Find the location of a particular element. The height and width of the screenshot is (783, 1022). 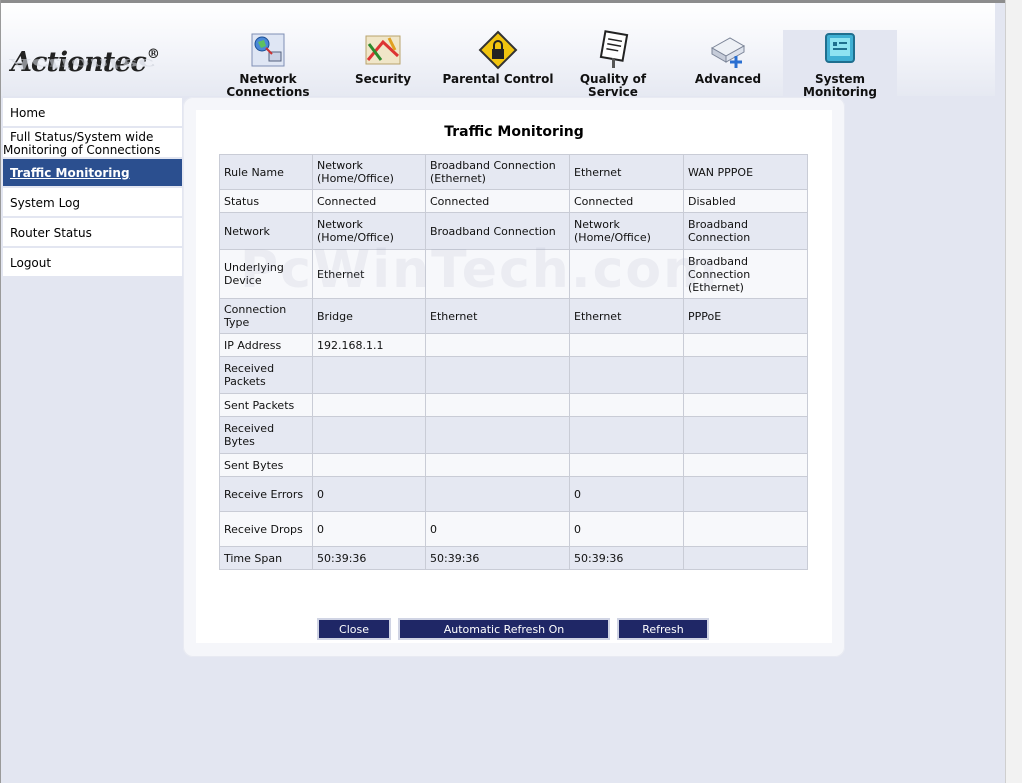

actiontec-logo: Actiontec® Actiontec is located at coordinates (85, 70).